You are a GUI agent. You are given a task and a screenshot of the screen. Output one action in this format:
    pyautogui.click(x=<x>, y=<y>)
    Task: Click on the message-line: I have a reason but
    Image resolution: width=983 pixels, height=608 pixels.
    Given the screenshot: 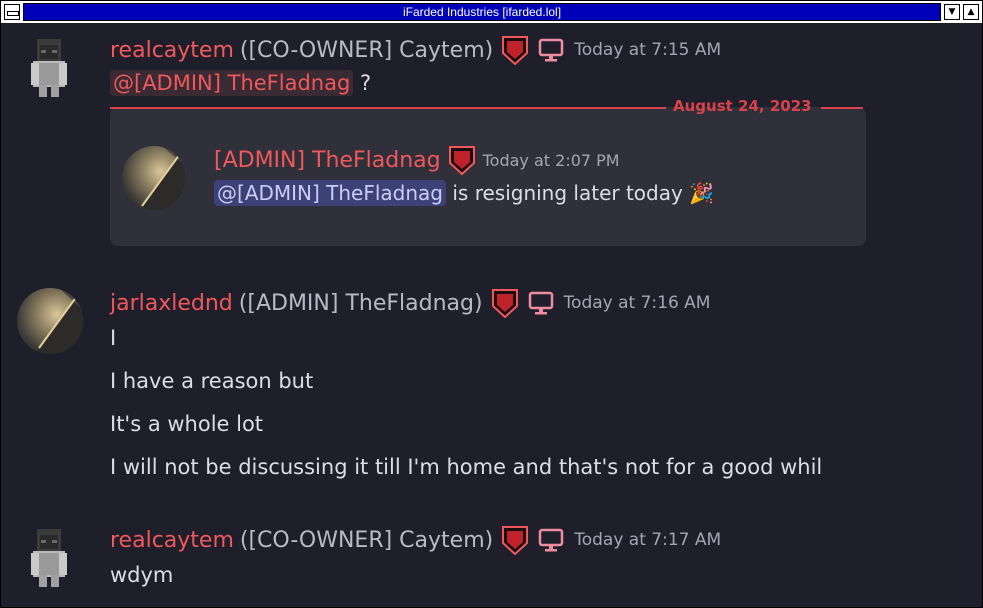 What is the action you would take?
    pyautogui.click(x=212, y=381)
    